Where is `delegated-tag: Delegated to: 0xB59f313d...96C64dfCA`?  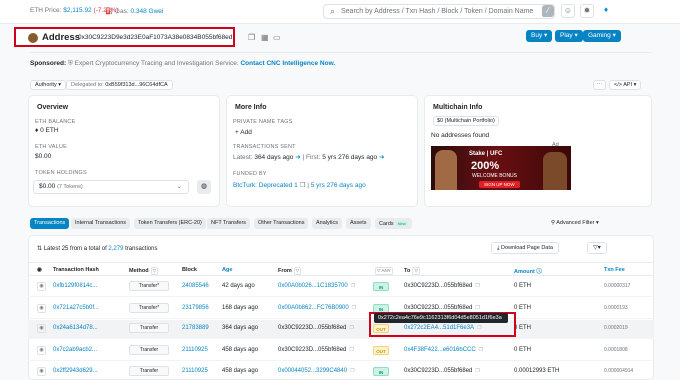
delegated-tag: Delegated to: 0xB59f313d...96C64dfCA is located at coordinates (119, 85).